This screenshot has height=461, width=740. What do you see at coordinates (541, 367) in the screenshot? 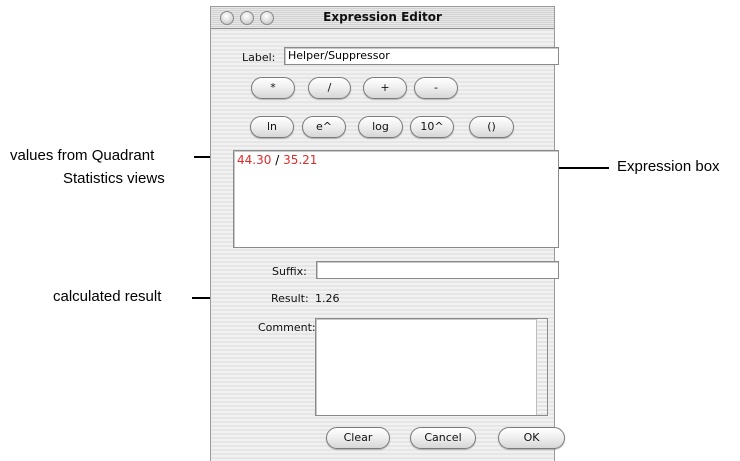
I see `comment-scrollbar` at bounding box center [541, 367].